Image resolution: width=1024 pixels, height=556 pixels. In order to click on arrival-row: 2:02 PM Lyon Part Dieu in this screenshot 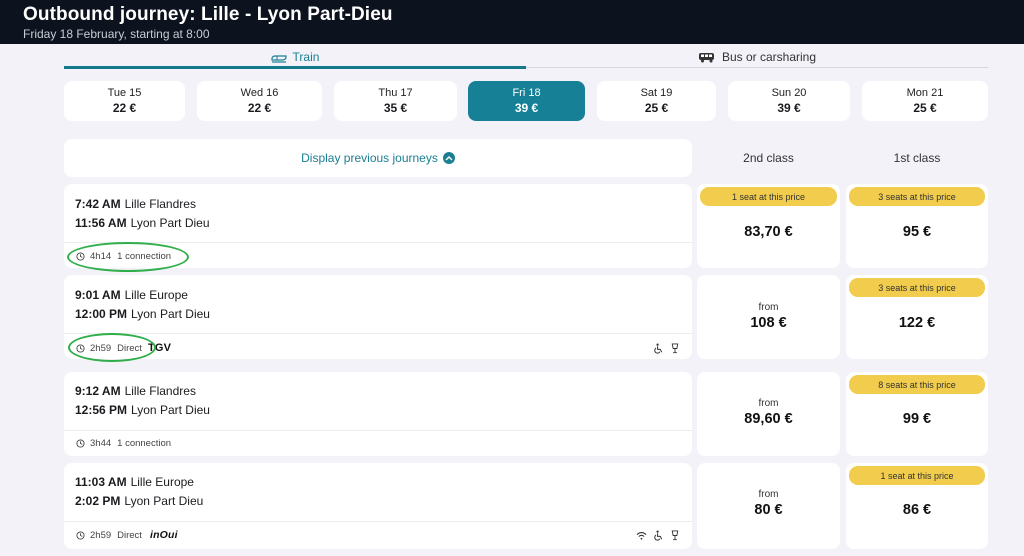, I will do `click(139, 501)`.